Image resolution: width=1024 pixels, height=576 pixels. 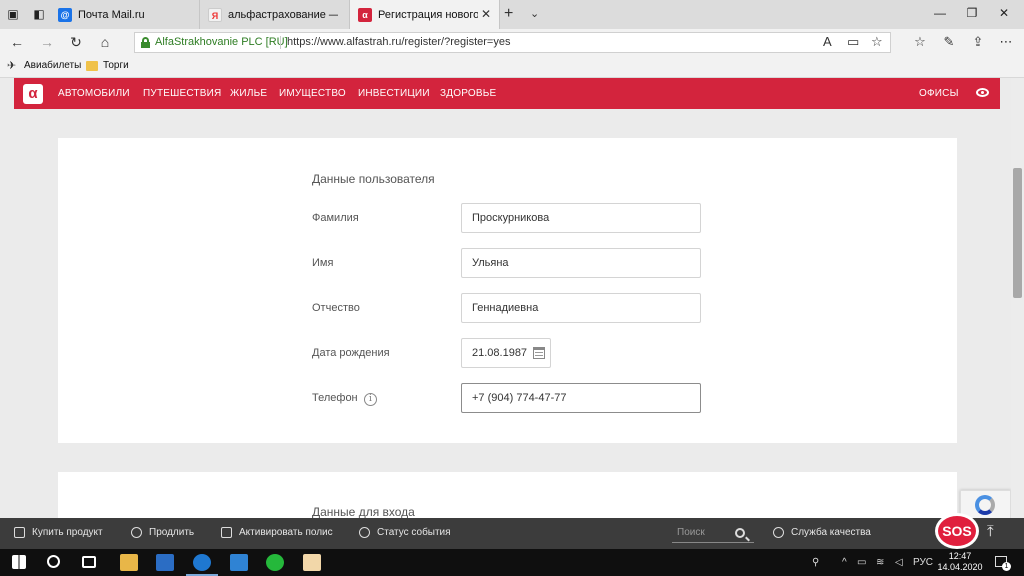 What do you see at coordinates (89, 562) in the screenshot?
I see `task-view-icon` at bounding box center [89, 562].